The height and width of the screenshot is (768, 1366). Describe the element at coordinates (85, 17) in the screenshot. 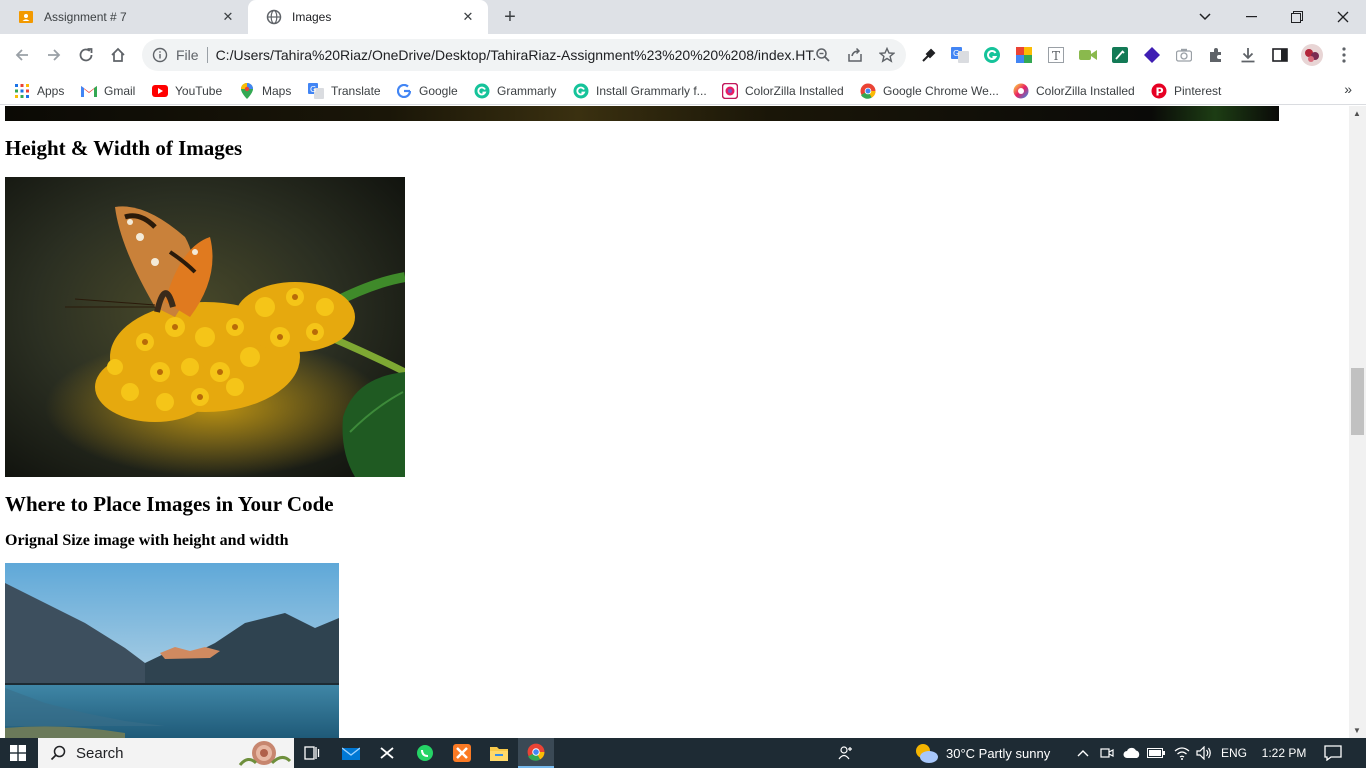

I see `tab-title: Assignment # 7` at that location.